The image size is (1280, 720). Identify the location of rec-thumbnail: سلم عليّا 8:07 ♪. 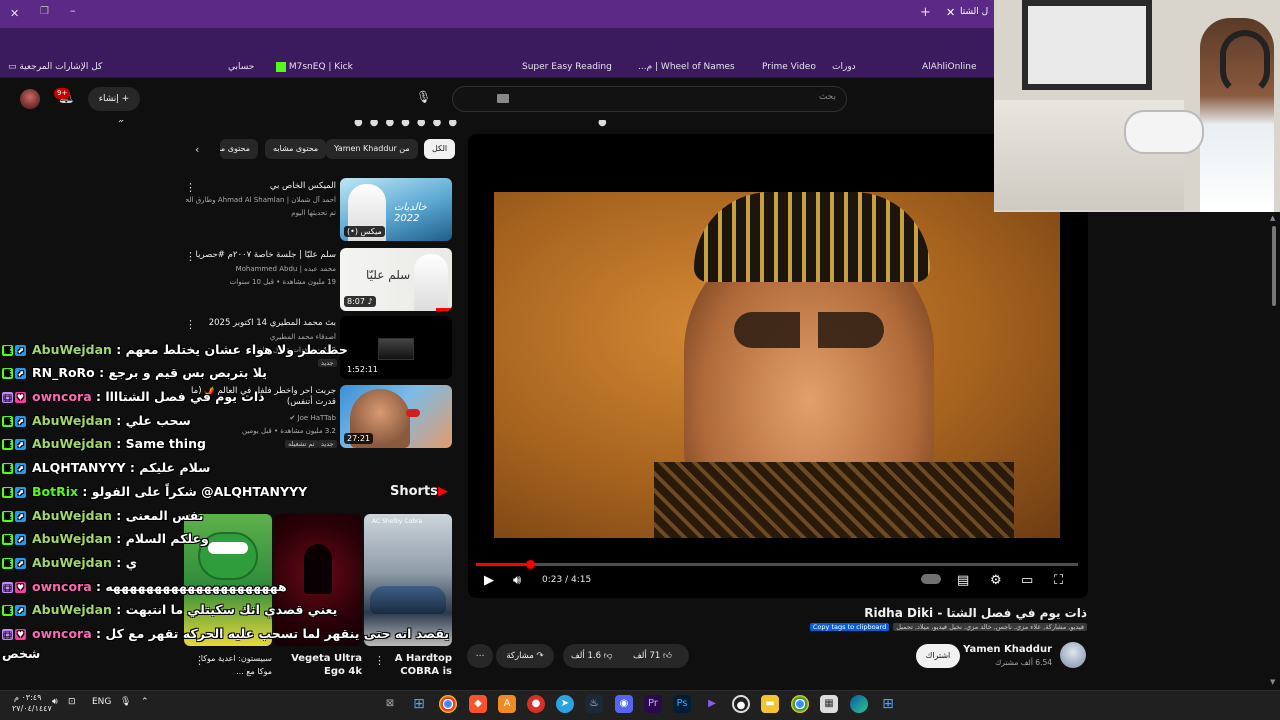
(396, 279).